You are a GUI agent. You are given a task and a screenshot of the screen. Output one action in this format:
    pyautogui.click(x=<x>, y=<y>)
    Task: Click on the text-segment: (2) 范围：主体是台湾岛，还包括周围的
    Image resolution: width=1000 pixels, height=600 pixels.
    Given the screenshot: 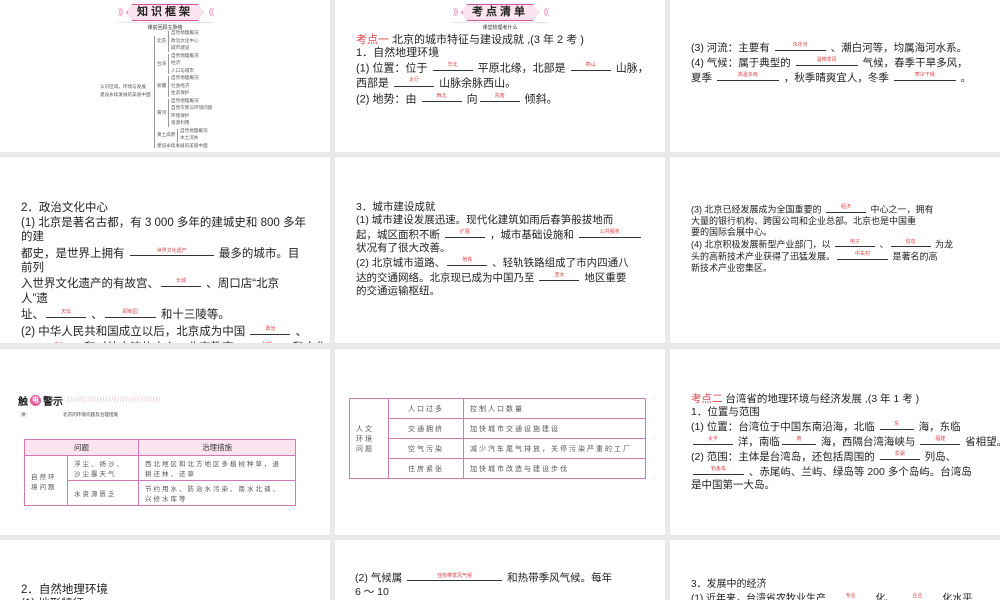 What is the action you would take?
    pyautogui.click(x=784, y=456)
    